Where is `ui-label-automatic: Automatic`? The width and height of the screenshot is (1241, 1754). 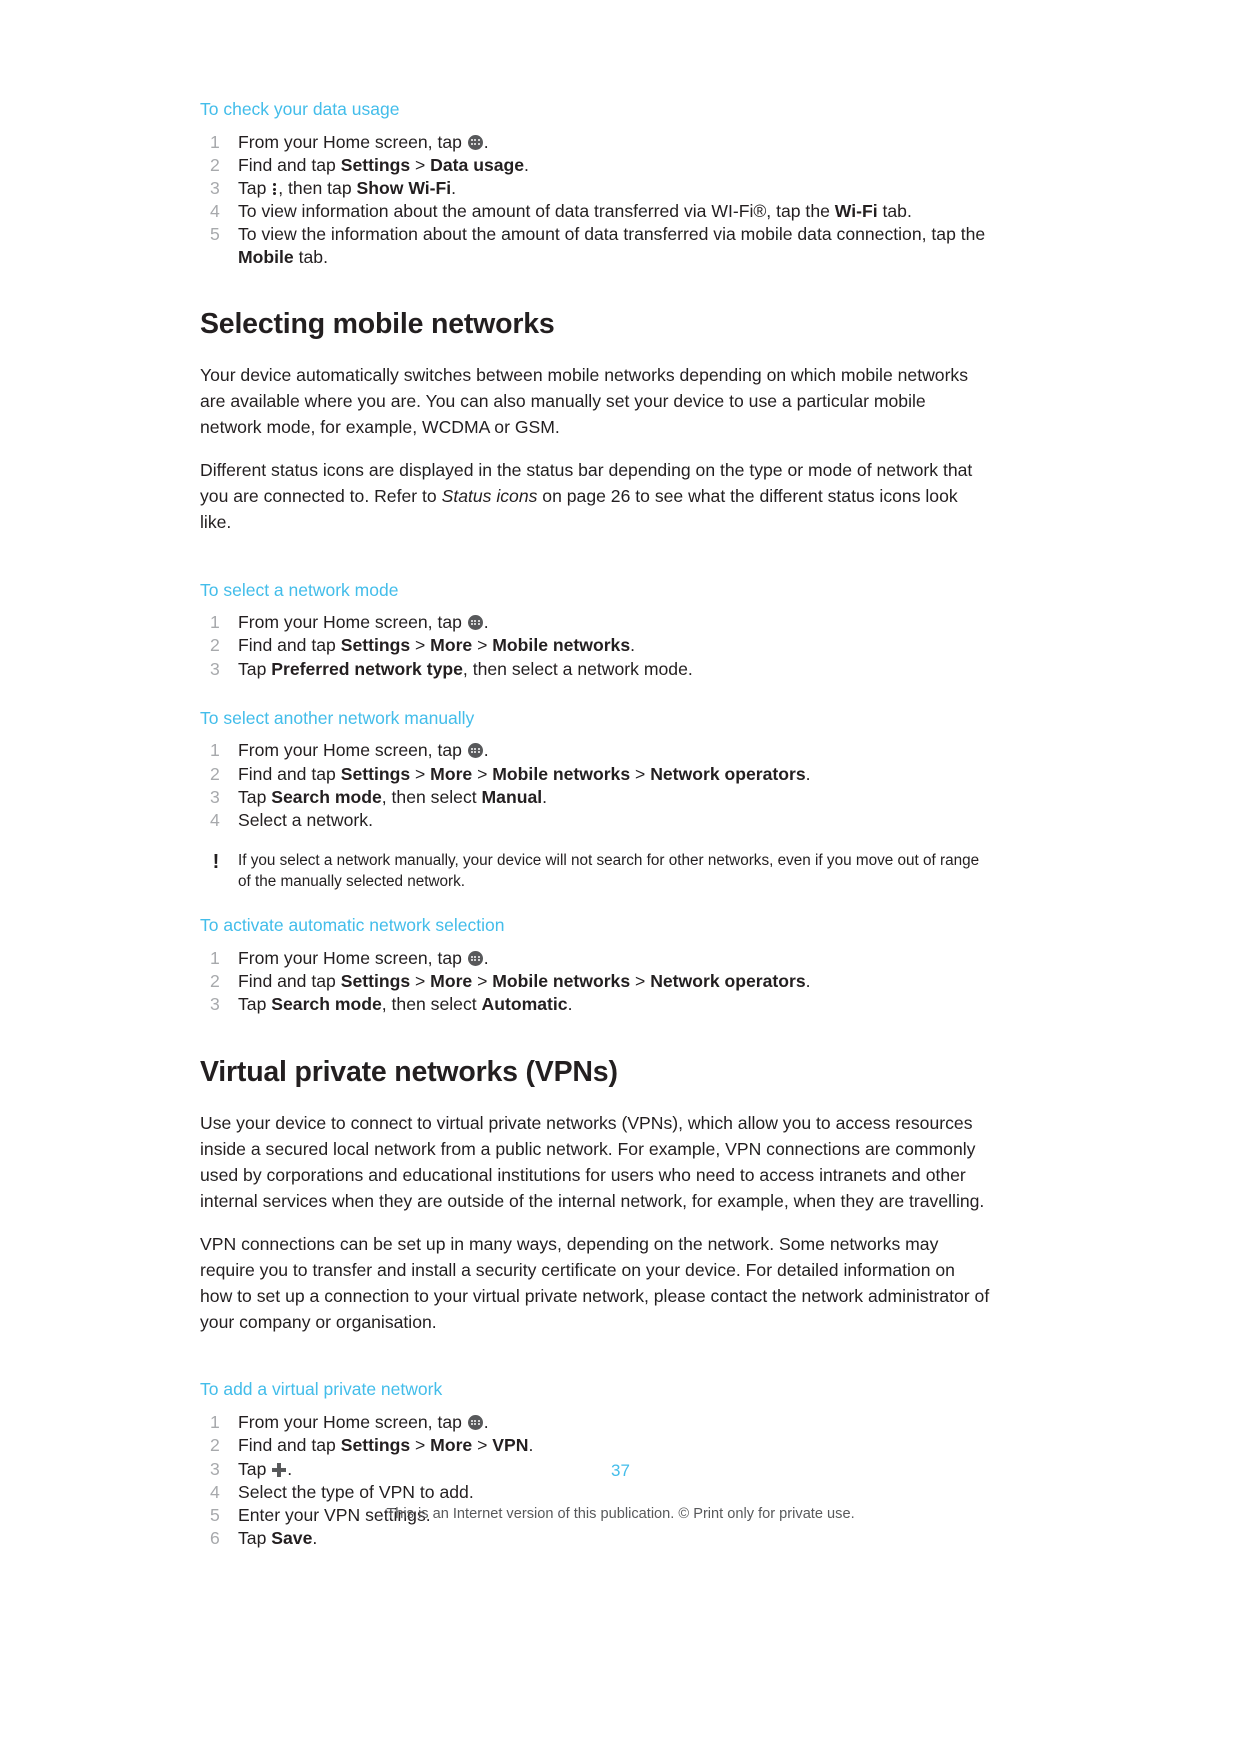 ui-label-automatic: Automatic is located at coordinates (524, 1004).